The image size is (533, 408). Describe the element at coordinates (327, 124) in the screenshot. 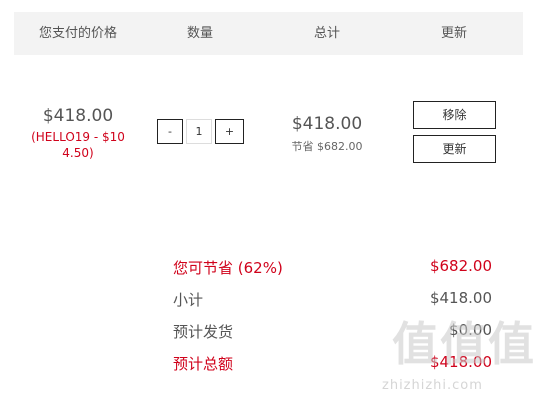

I see `item-total: $418.00` at that location.